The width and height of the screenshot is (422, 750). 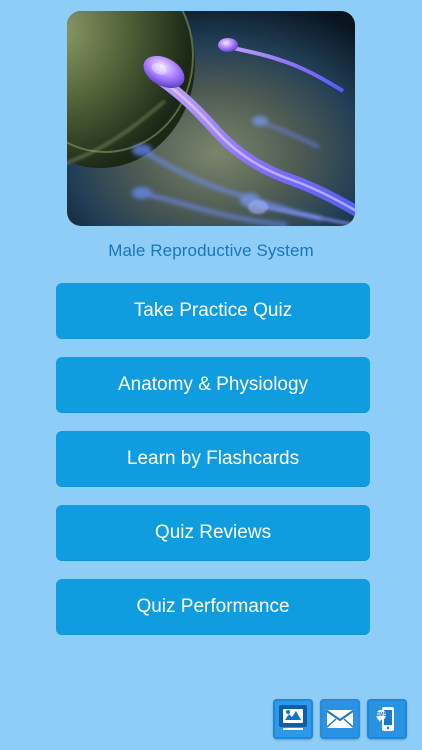 What do you see at coordinates (213, 385) in the screenshot?
I see `anatomy-physiology-button: Anatomy & Physiology` at bounding box center [213, 385].